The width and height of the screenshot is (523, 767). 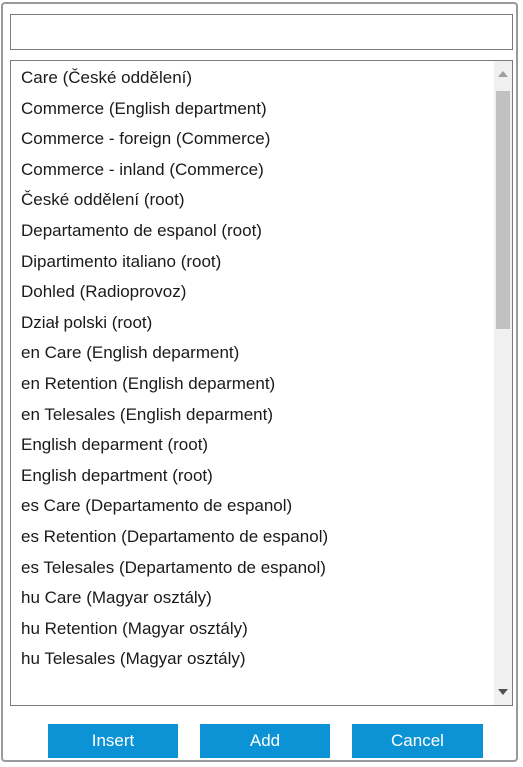 I want to click on list-item: es Care (Departamento de espanol), so click(x=252, y=506).